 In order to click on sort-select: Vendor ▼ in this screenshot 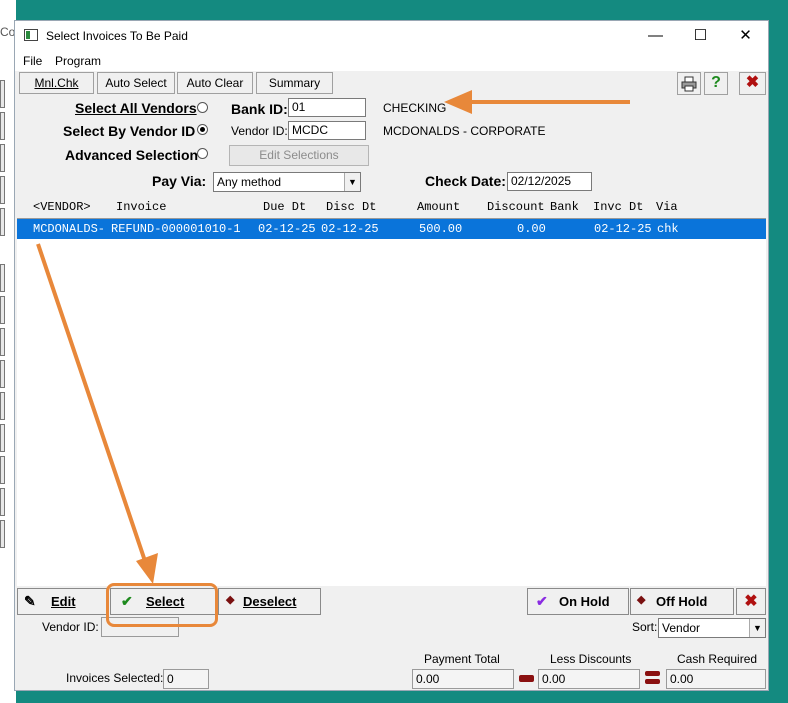, I will do `click(712, 628)`.